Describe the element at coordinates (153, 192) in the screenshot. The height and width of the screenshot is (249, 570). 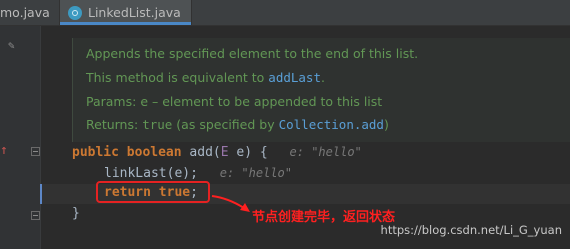
I see `annotation-highlight-box` at that location.